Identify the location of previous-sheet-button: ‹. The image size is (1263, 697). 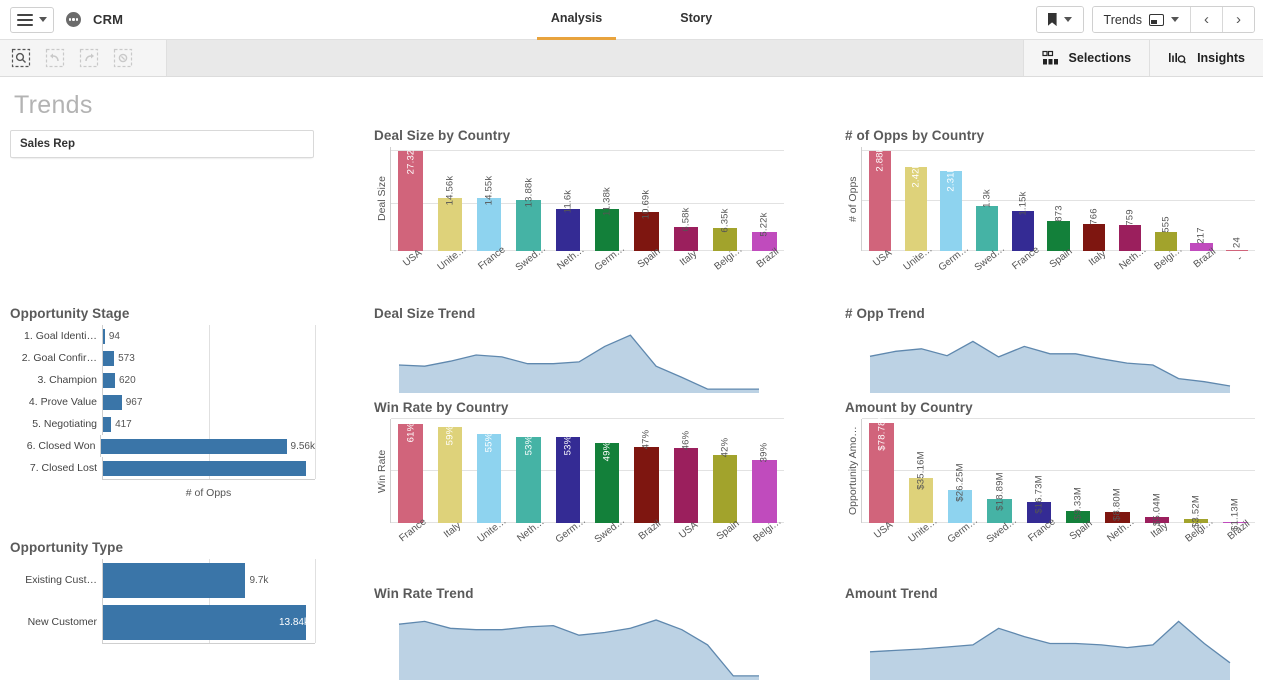
(1207, 19).